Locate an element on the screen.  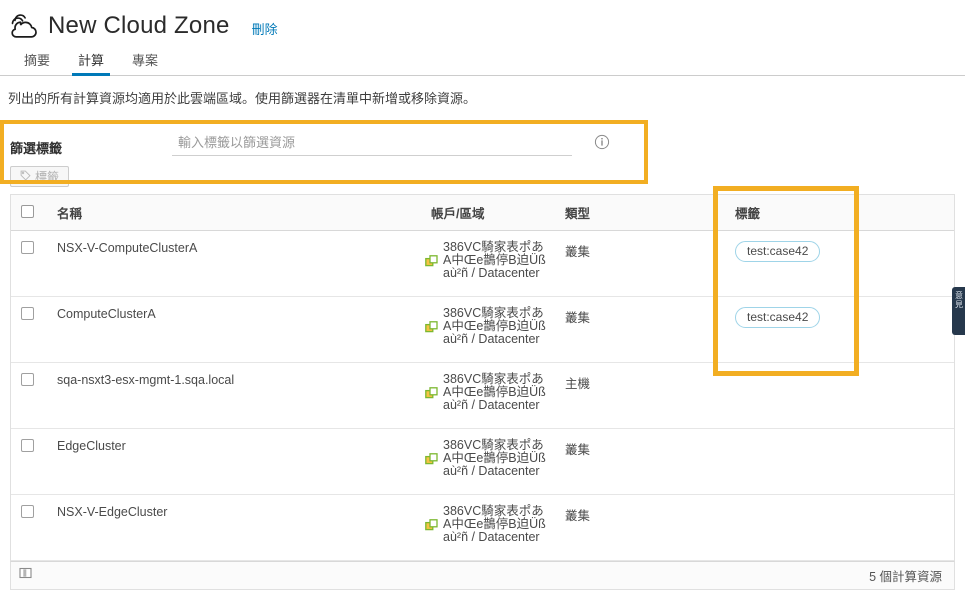
tab-compute: 計算 is located at coordinates (91, 63).